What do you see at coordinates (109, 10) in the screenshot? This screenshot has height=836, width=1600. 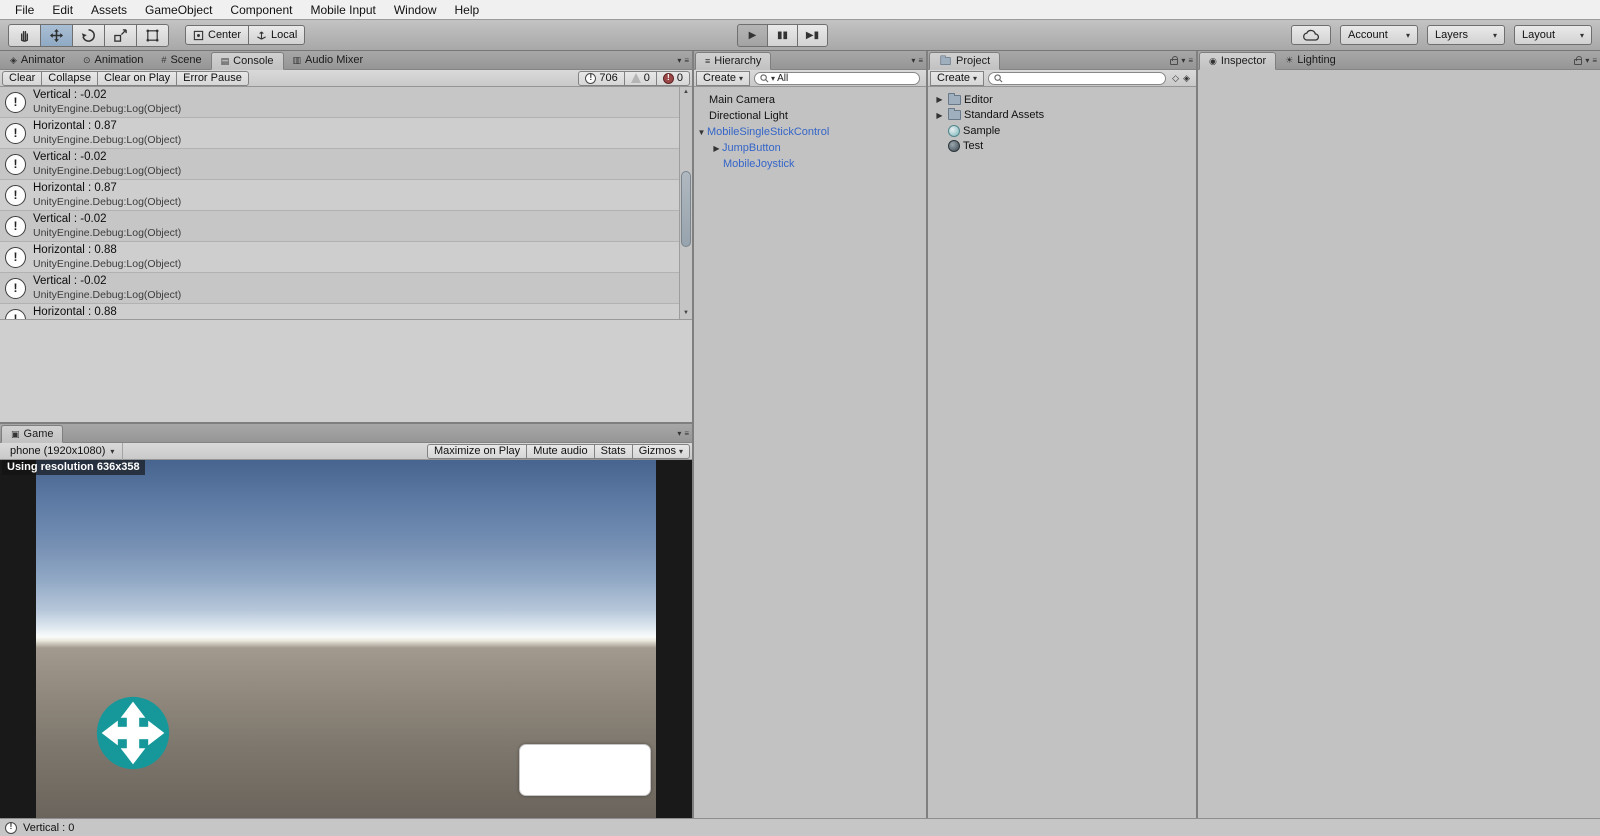 I see `menu-item-assets: Assets` at bounding box center [109, 10].